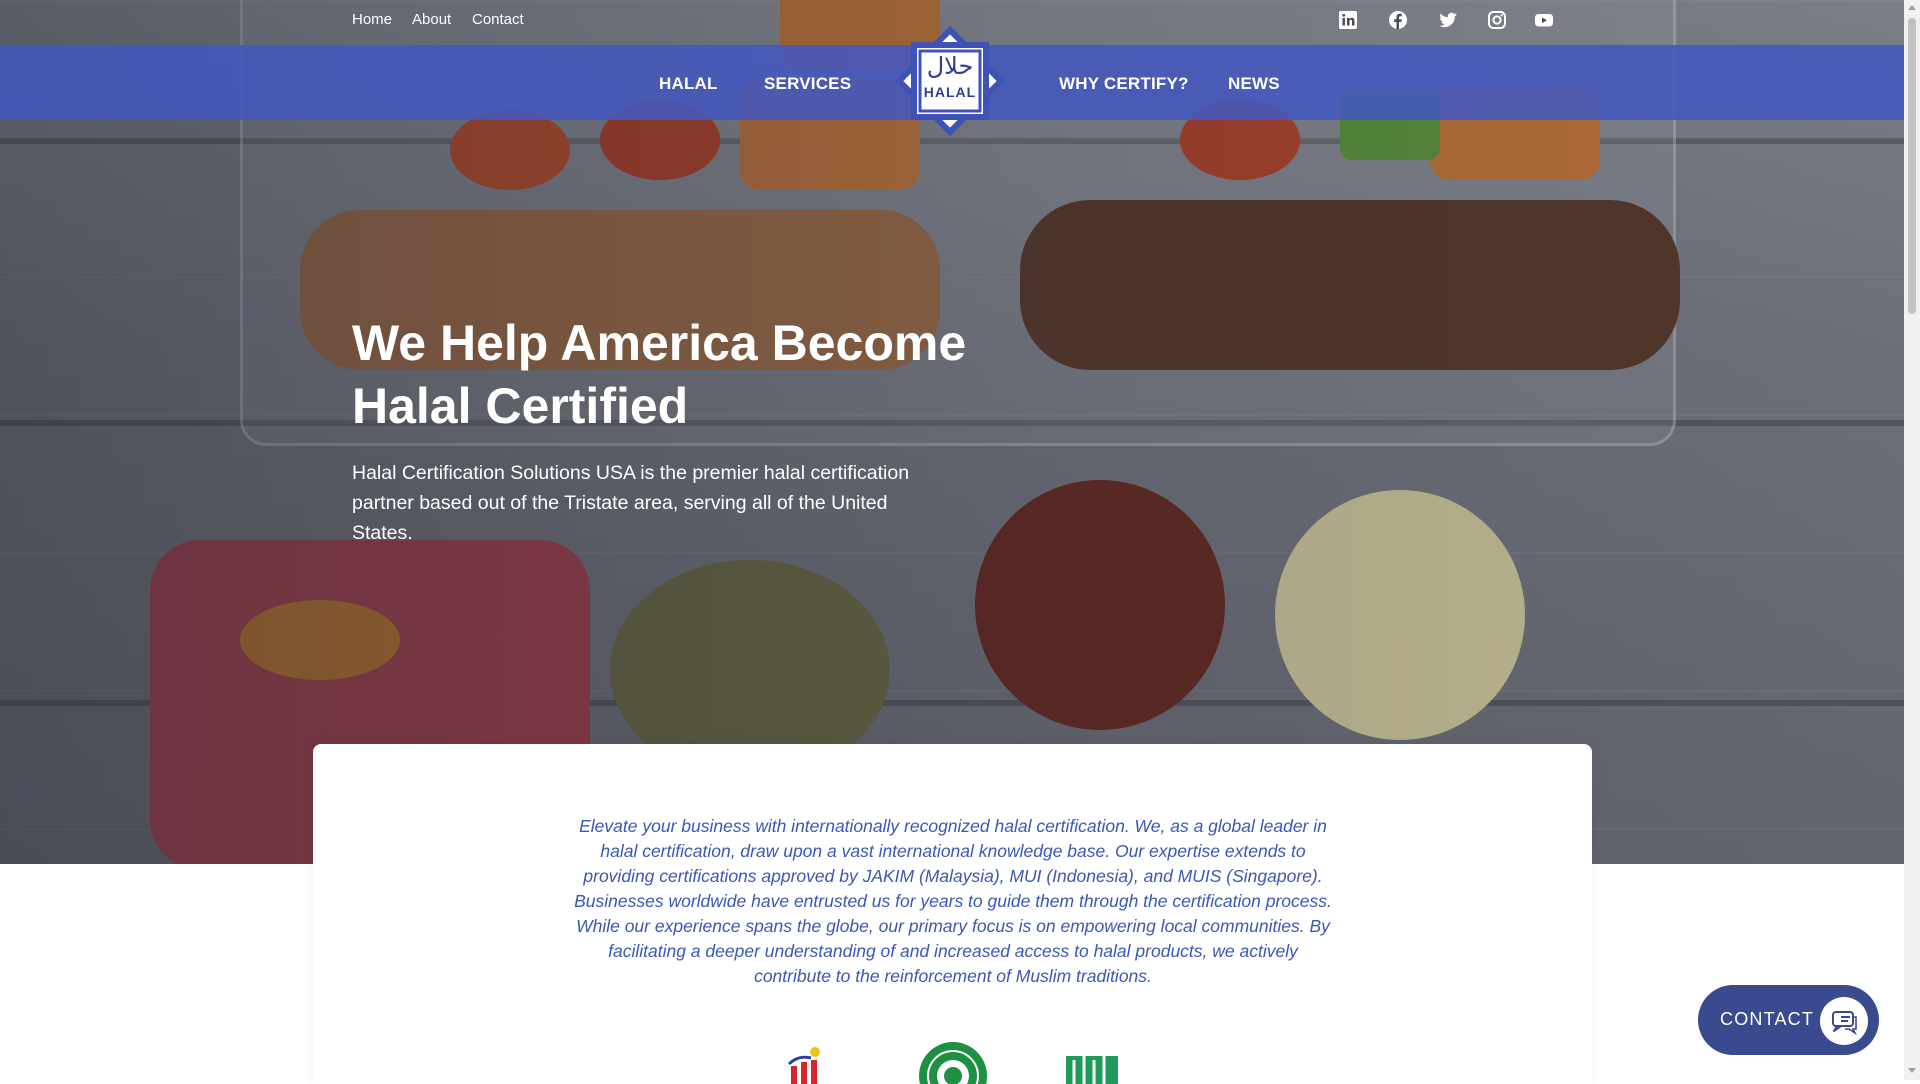 The height and width of the screenshot is (1084, 1920). What do you see at coordinates (372, 19) in the screenshot?
I see `top-link-home: Home` at bounding box center [372, 19].